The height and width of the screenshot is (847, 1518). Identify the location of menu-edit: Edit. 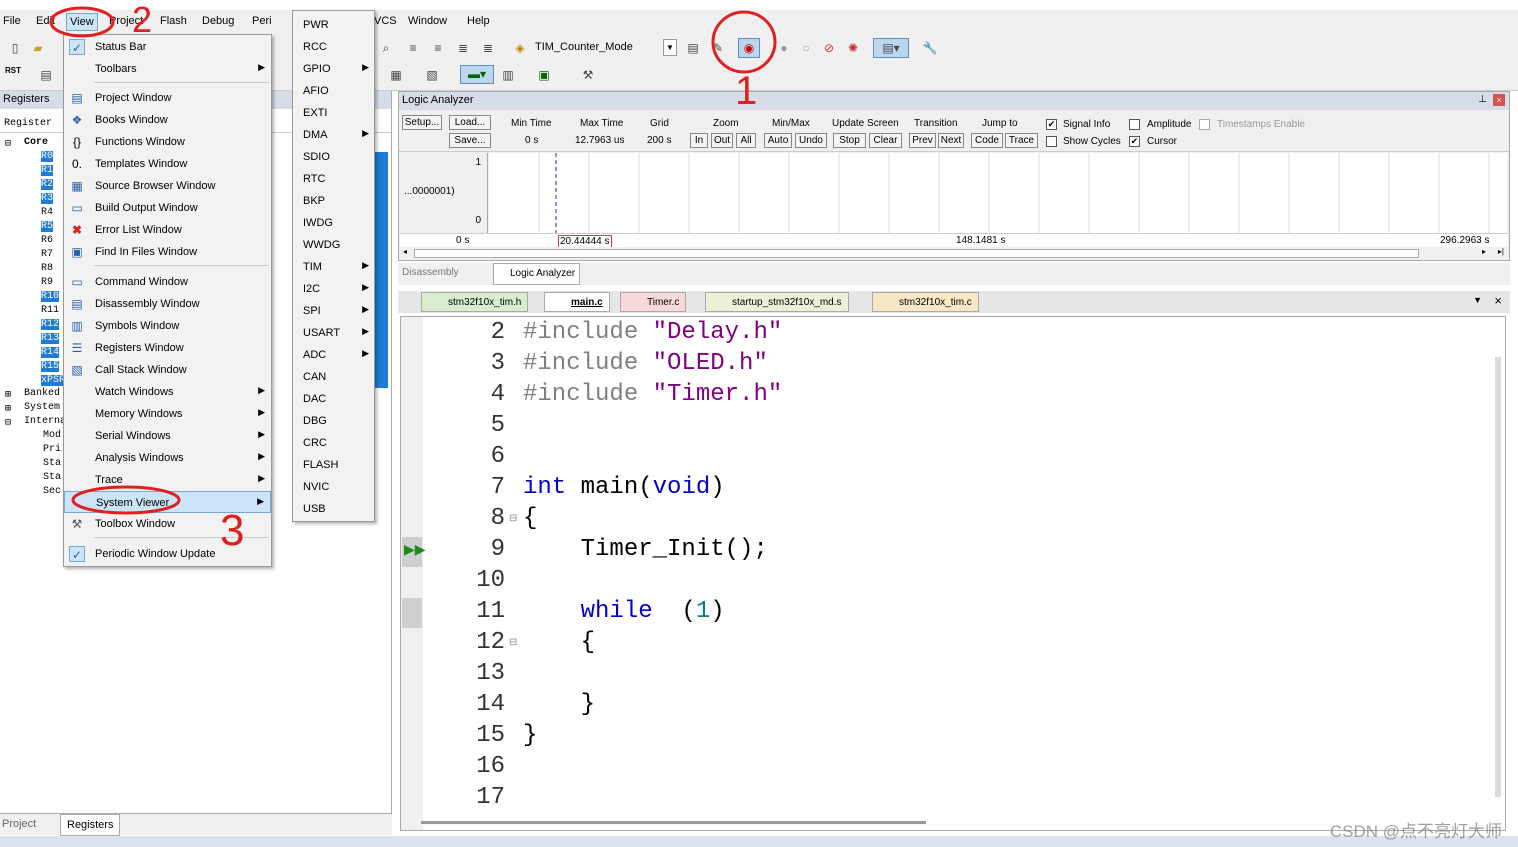
(45, 21).